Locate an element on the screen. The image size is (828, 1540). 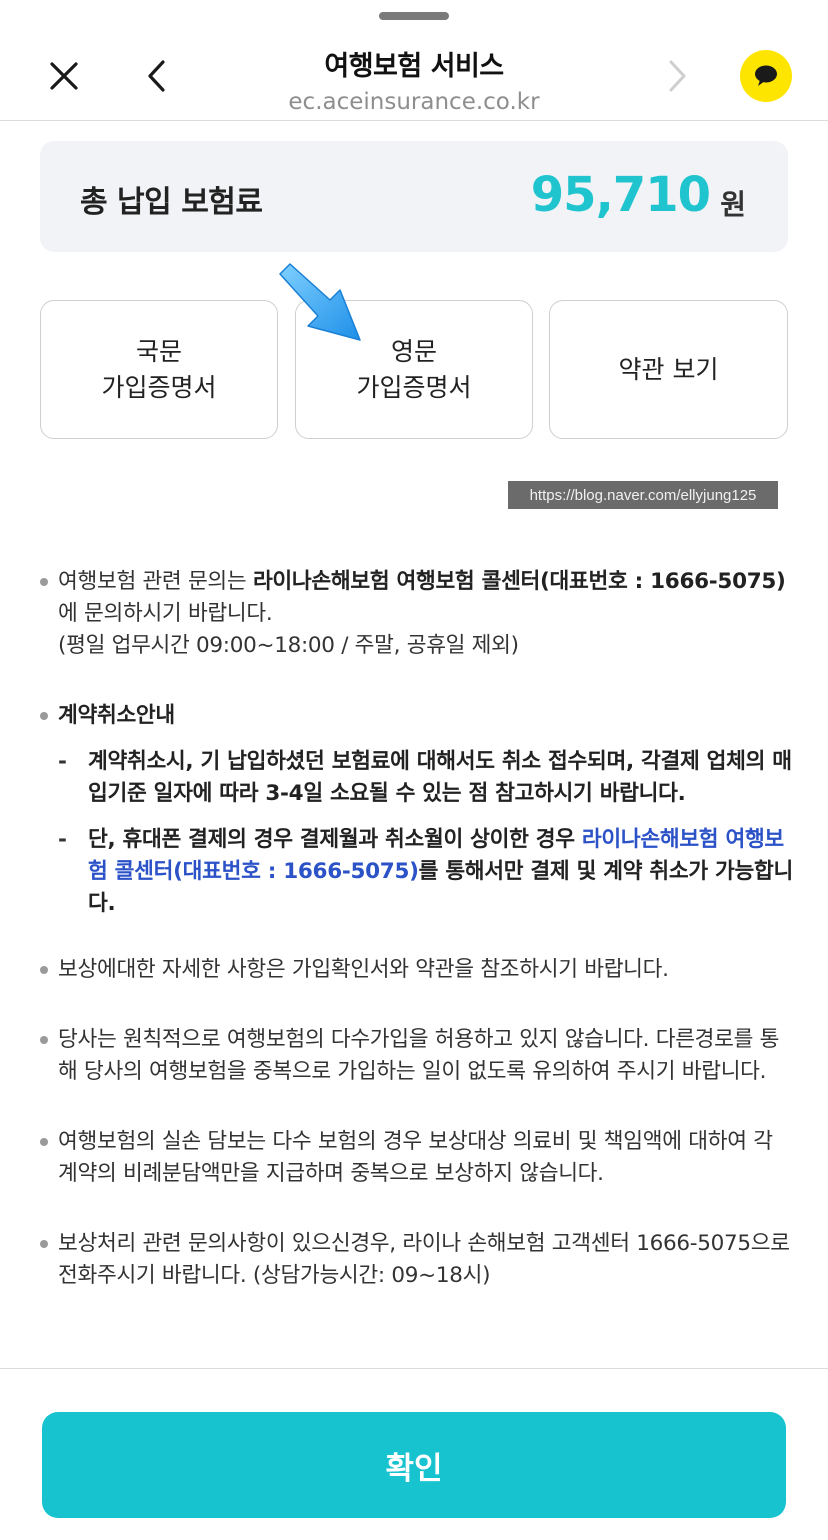
chevron-right-icon is located at coordinates (677, 76).